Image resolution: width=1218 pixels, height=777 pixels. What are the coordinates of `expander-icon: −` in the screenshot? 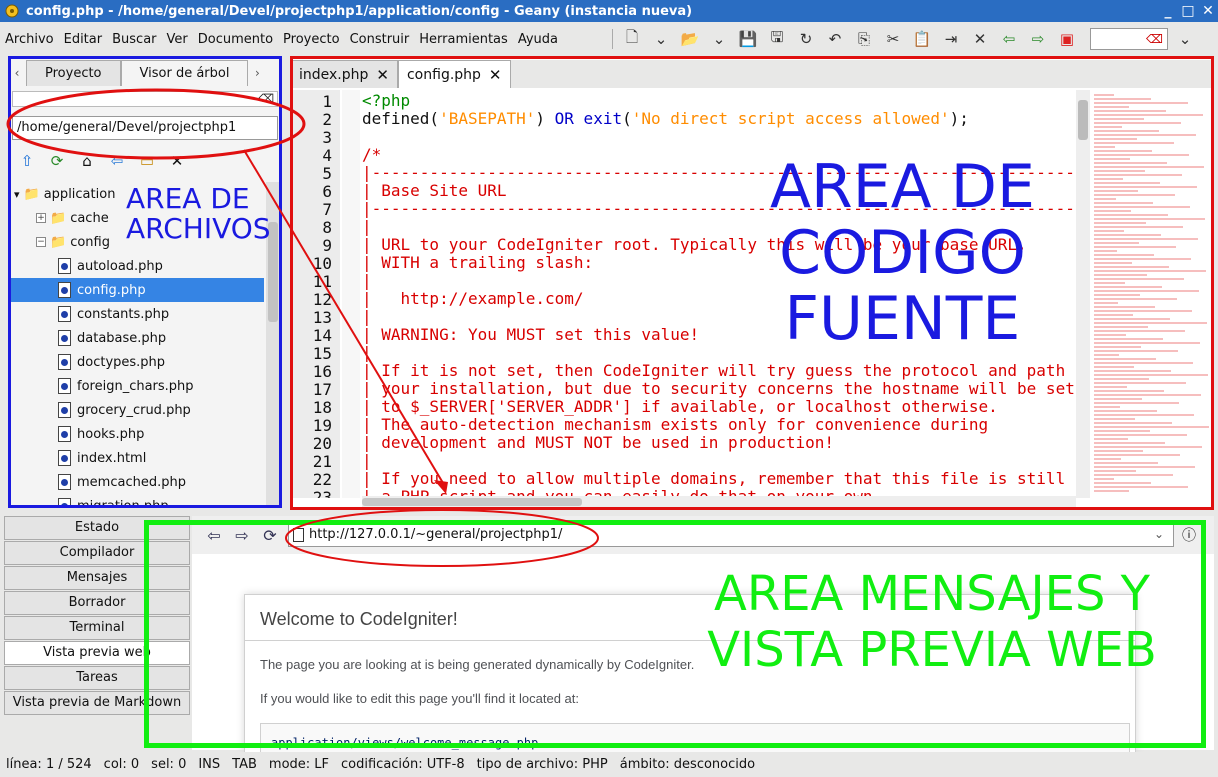 It's located at (41, 242).